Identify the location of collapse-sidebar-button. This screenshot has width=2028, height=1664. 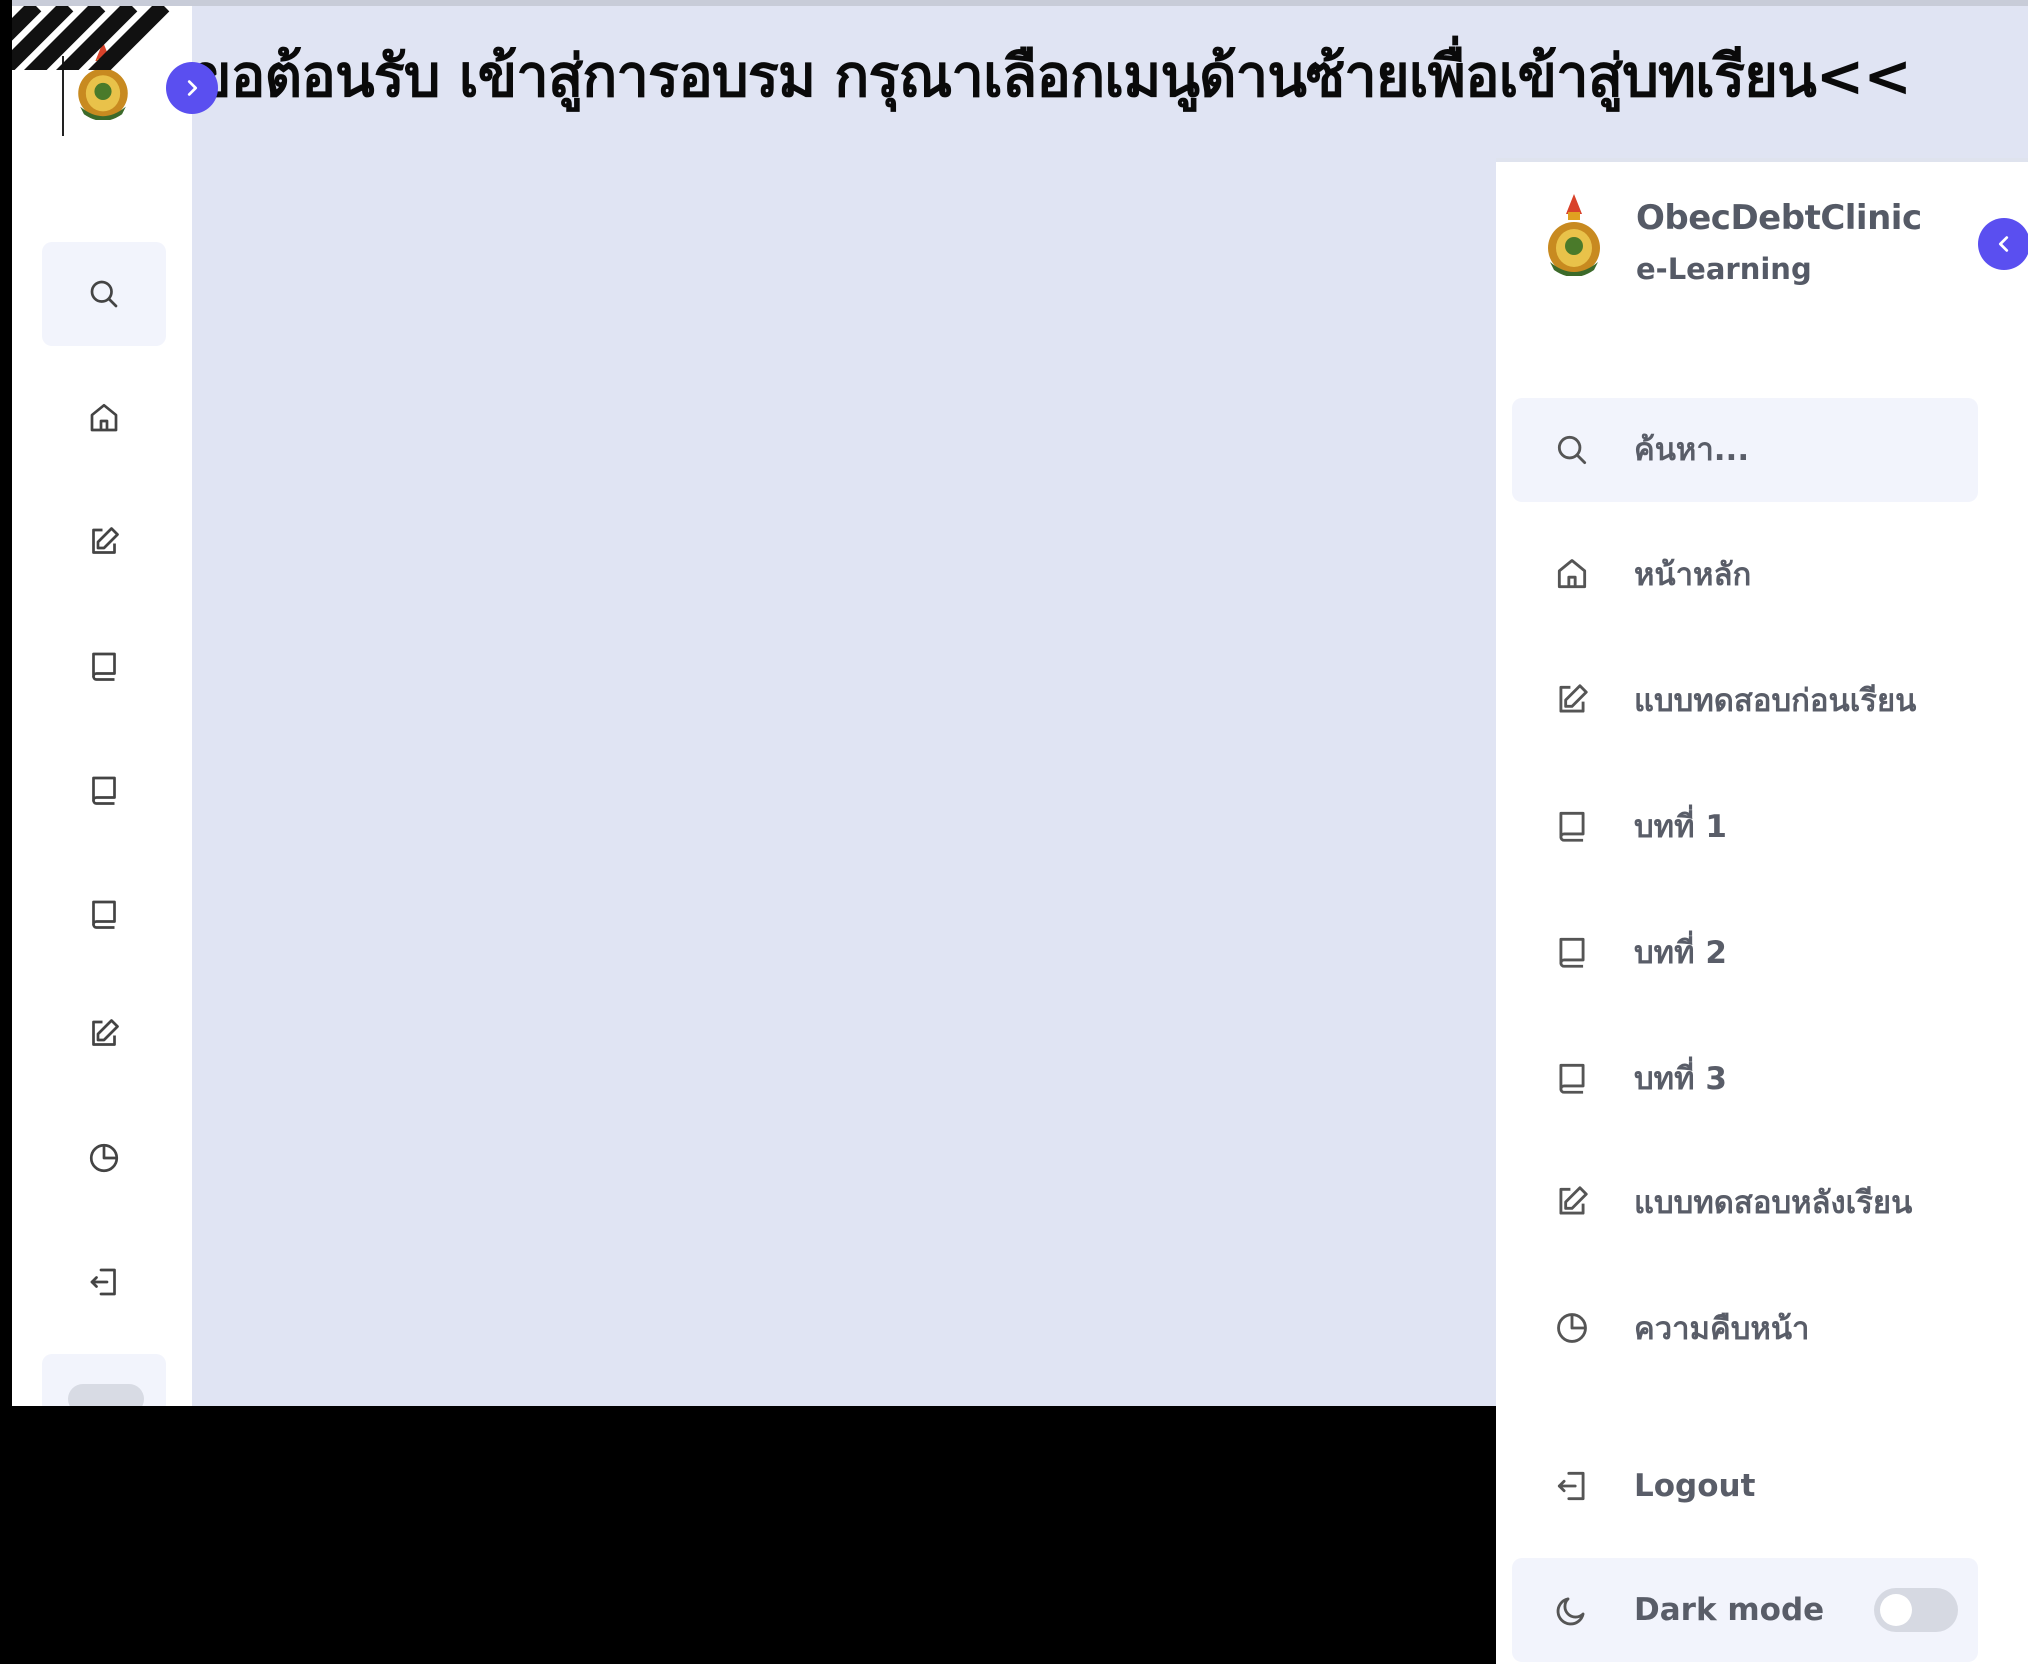
(2003, 244).